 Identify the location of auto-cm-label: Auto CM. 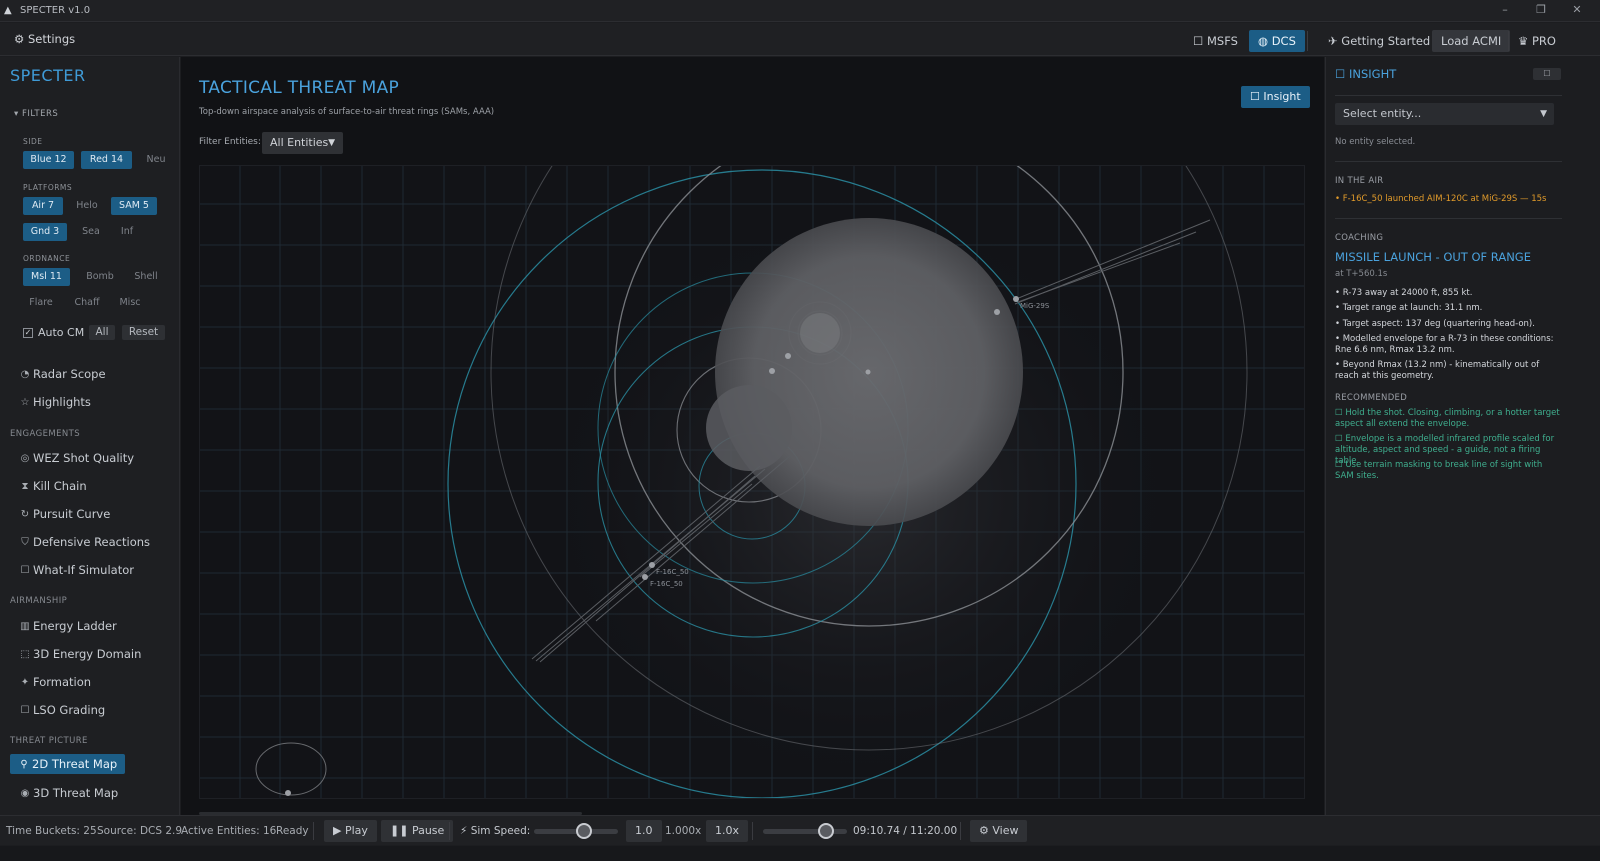
(61, 332).